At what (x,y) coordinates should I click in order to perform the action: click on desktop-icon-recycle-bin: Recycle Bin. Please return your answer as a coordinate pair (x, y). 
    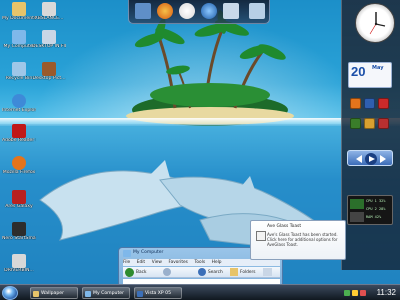
    Looking at the image, I should click on (19, 71).